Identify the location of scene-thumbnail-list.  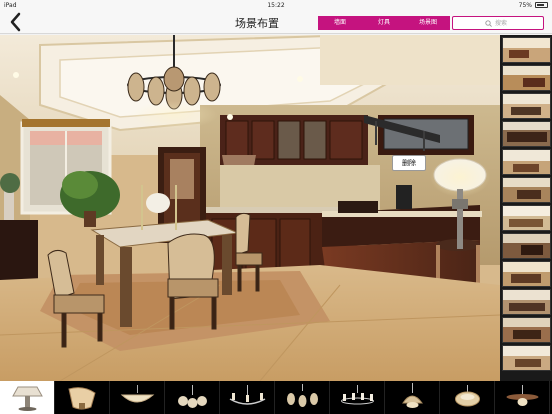
(526, 208).